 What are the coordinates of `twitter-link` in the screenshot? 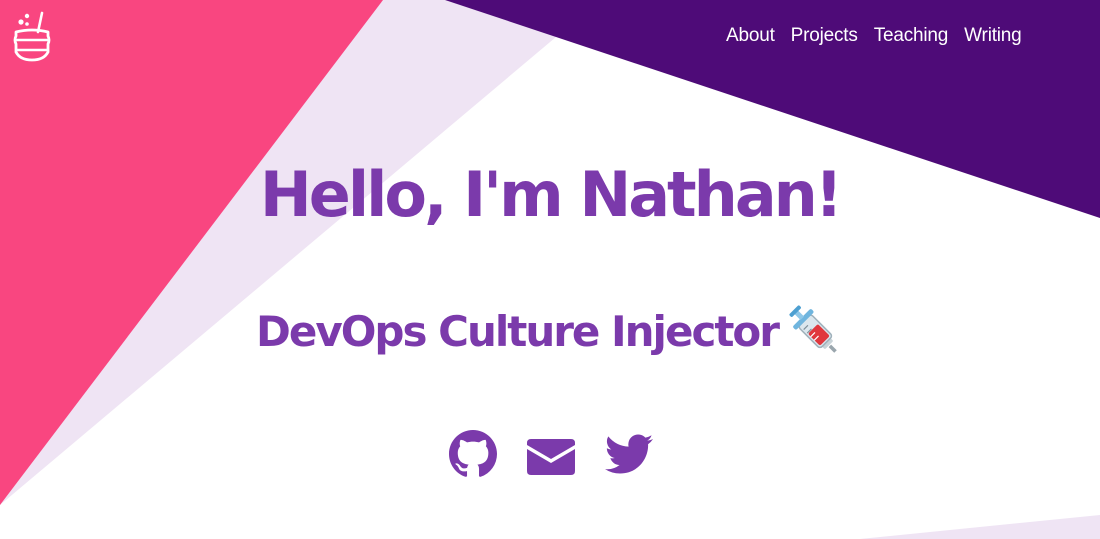 It's located at (629, 454).